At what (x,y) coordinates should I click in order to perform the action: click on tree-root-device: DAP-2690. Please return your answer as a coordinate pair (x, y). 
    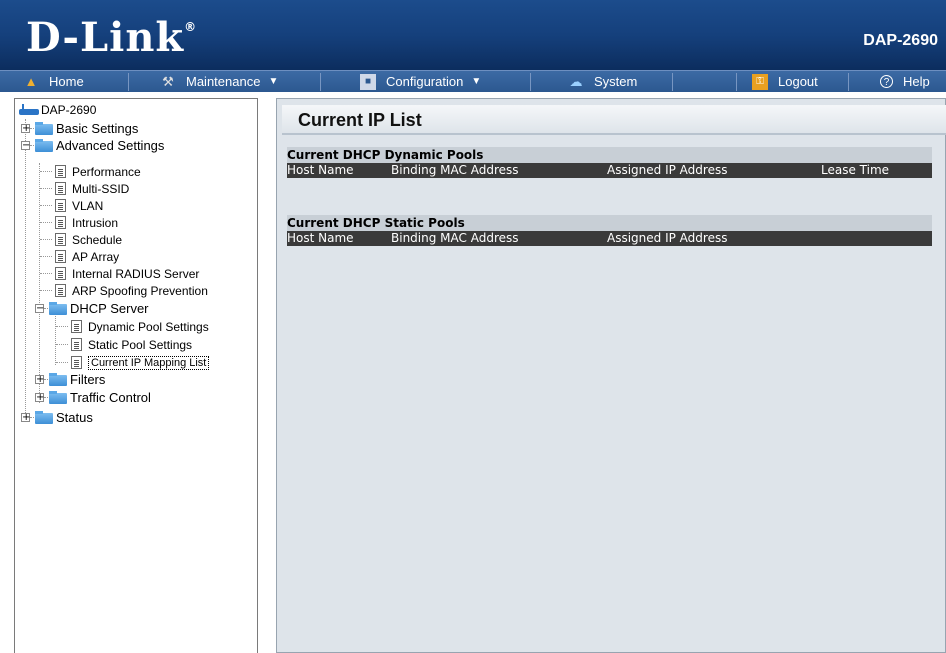
    Looking at the image, I should click on (57, 109).